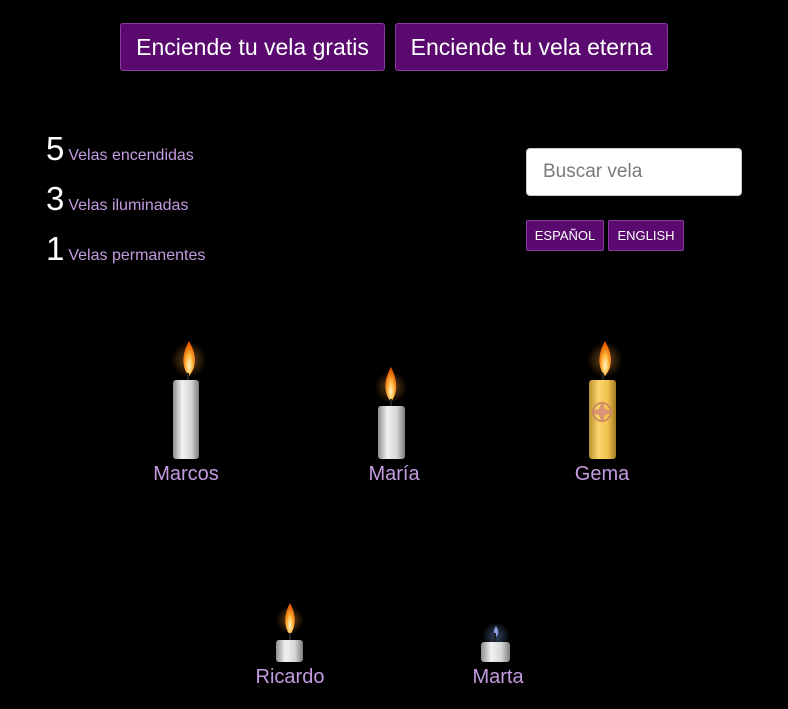 The height and width of the screenshot is (709, 788). What do you see at coordinates (131, 155) in the screenshot?
I see `stat-label: Velas encendidas` at bounding box center [131, 155].